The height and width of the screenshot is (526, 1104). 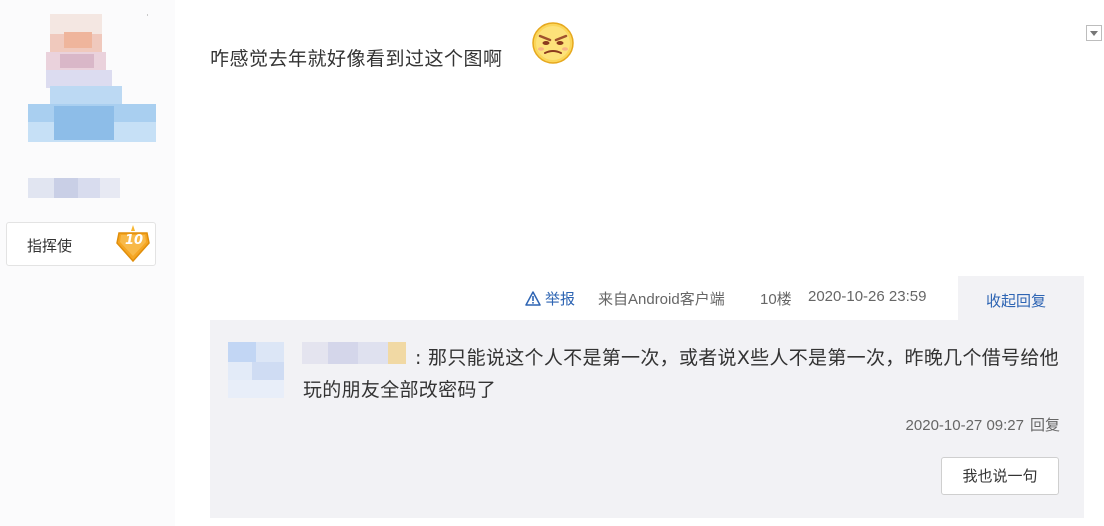 I want to click on reply-time: 2020-10-27 09:27, so click(x=964, y=425).